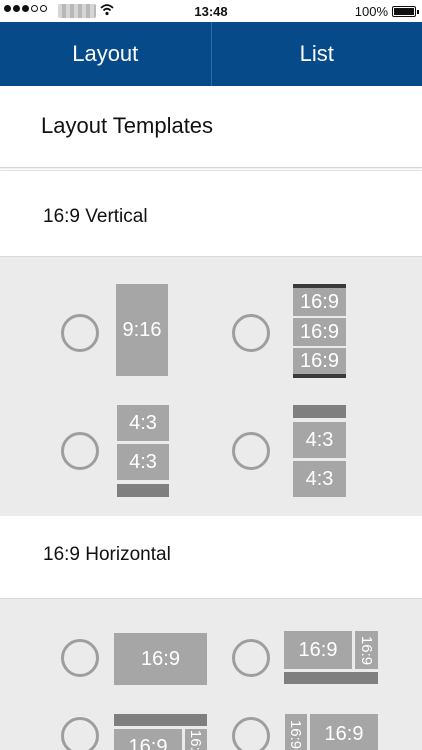 The width and height of the screenshot is (422, 750). Describe the element at coordinates (316, 54) in the screenshot. I see `tab-list: List` at that location.